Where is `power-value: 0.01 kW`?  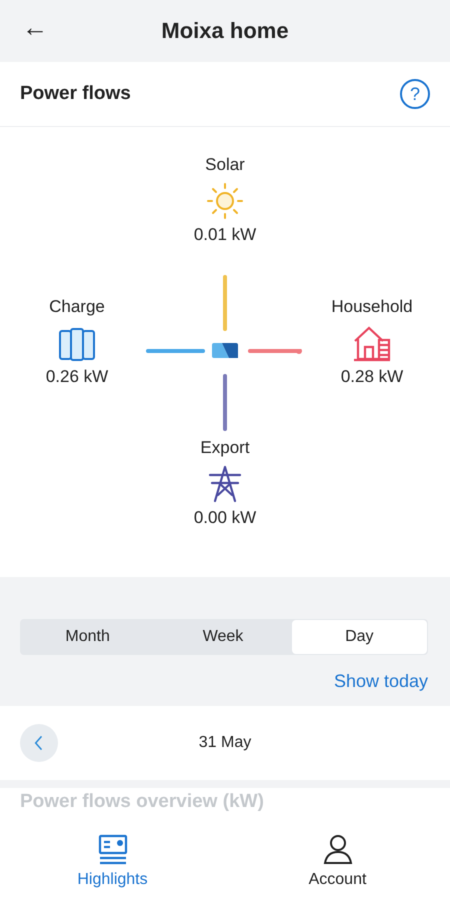 power-value: 0.01 kW is located at coordinates (225, 235).